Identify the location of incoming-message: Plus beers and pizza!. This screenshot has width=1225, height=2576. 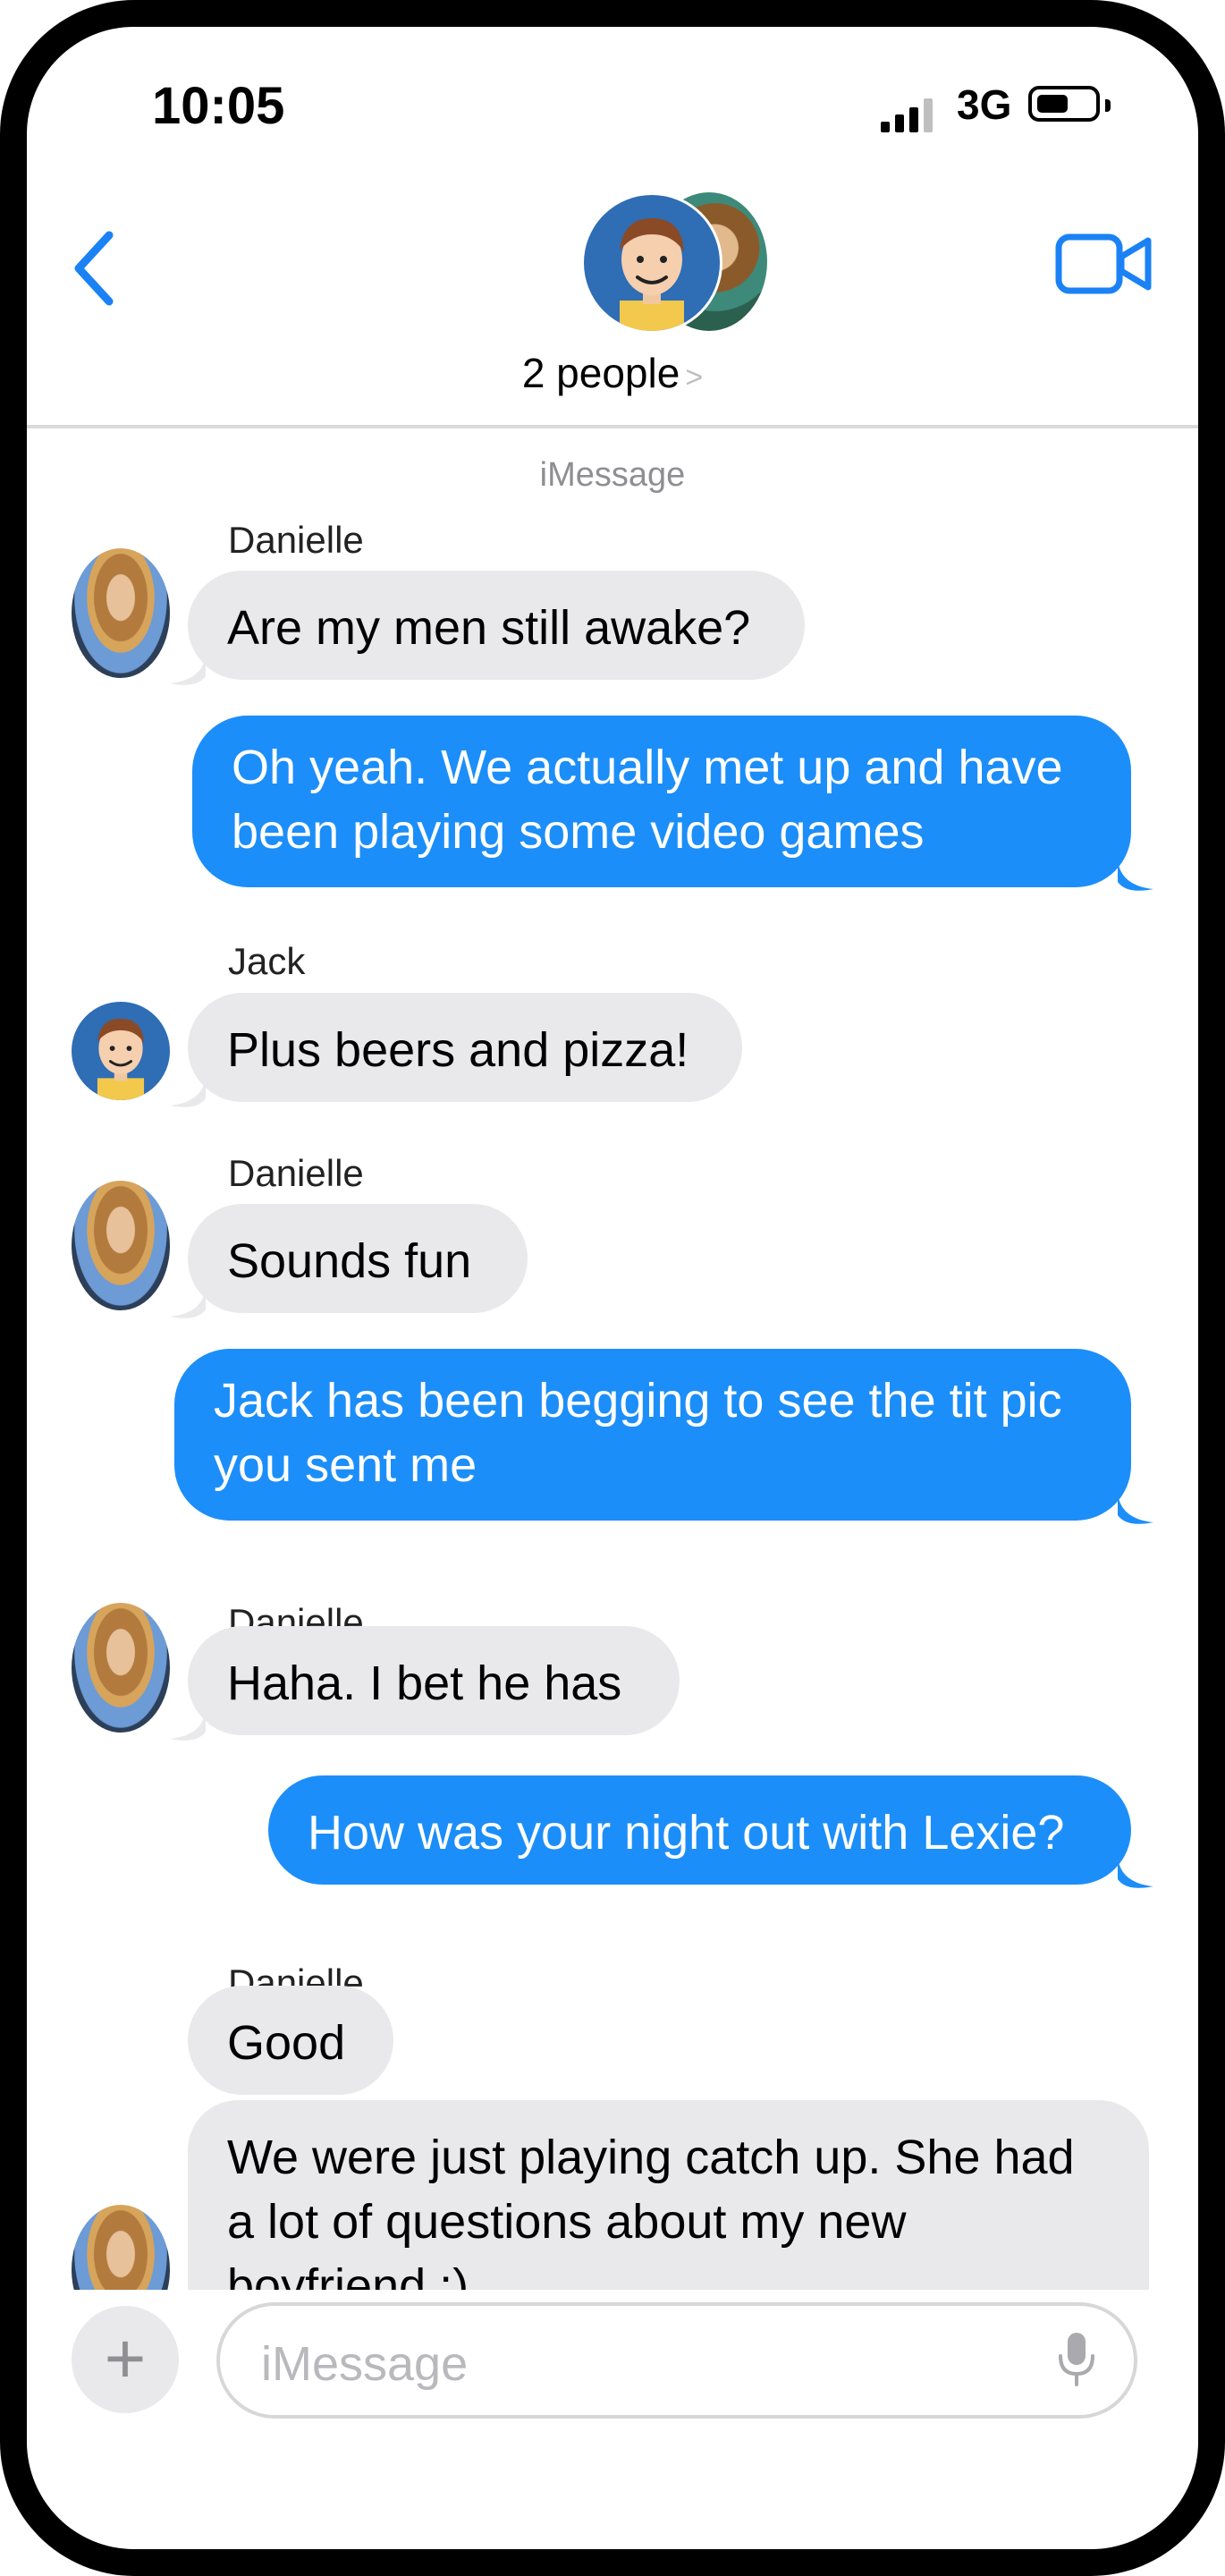
(465, 1047).